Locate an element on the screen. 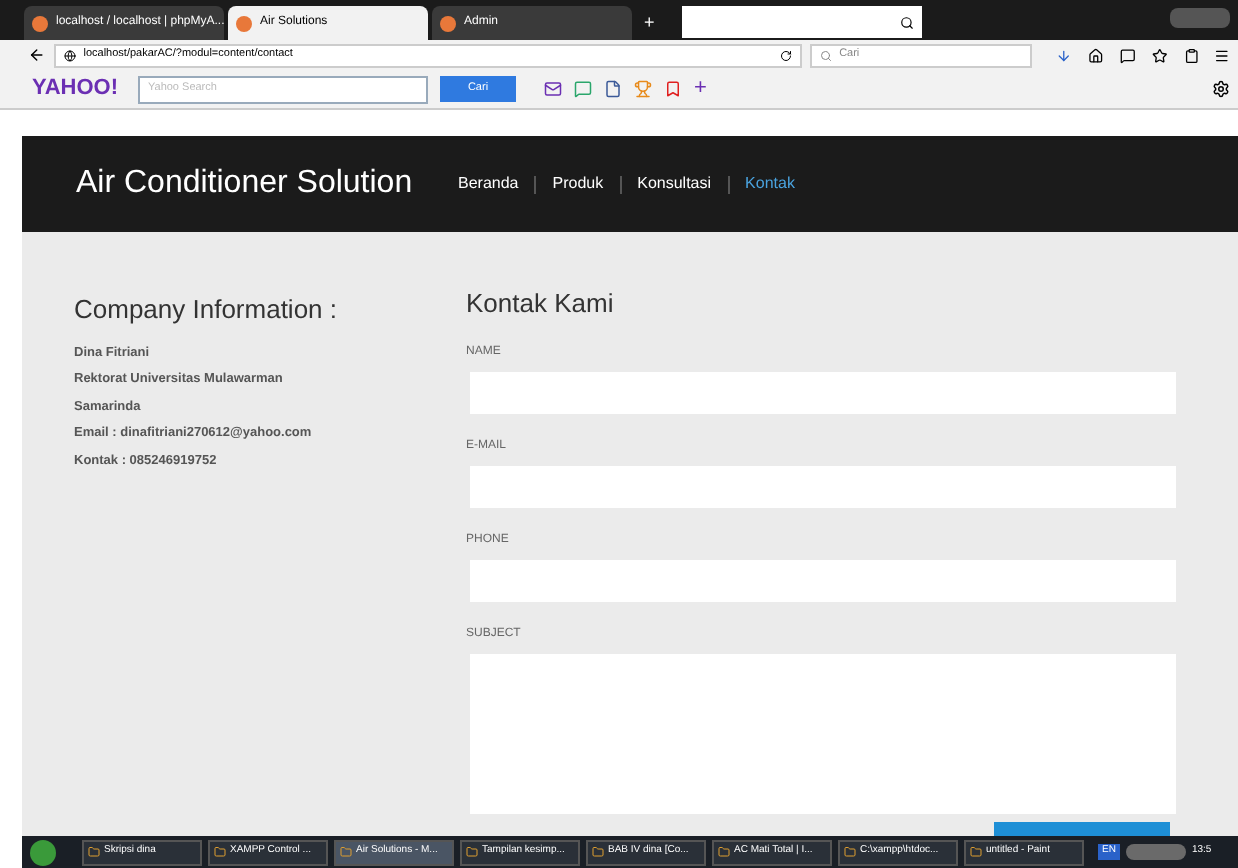  nav-link: Produk is located at coordinates (578, 184).